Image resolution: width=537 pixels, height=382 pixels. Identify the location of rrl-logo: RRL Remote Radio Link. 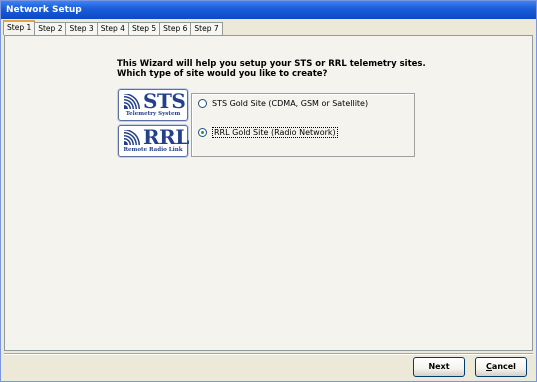
(153, 141).